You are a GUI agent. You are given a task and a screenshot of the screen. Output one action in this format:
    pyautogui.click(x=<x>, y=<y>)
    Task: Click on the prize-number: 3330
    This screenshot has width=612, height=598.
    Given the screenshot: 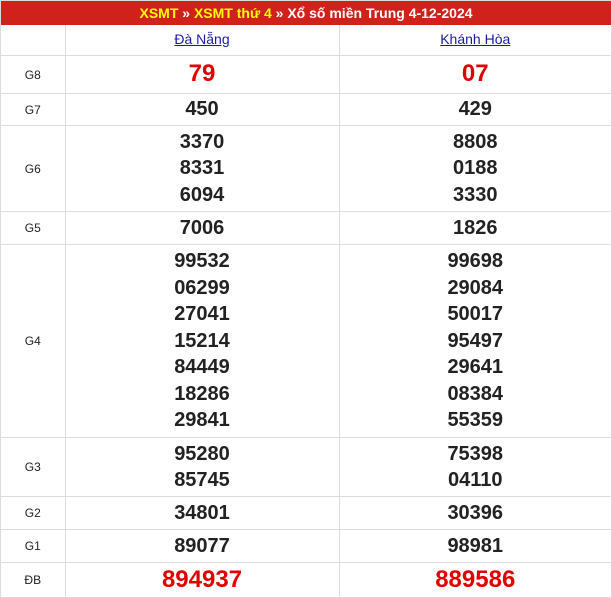 What is the action you would take?
    pyautogui.click(x=475, y=194)
    